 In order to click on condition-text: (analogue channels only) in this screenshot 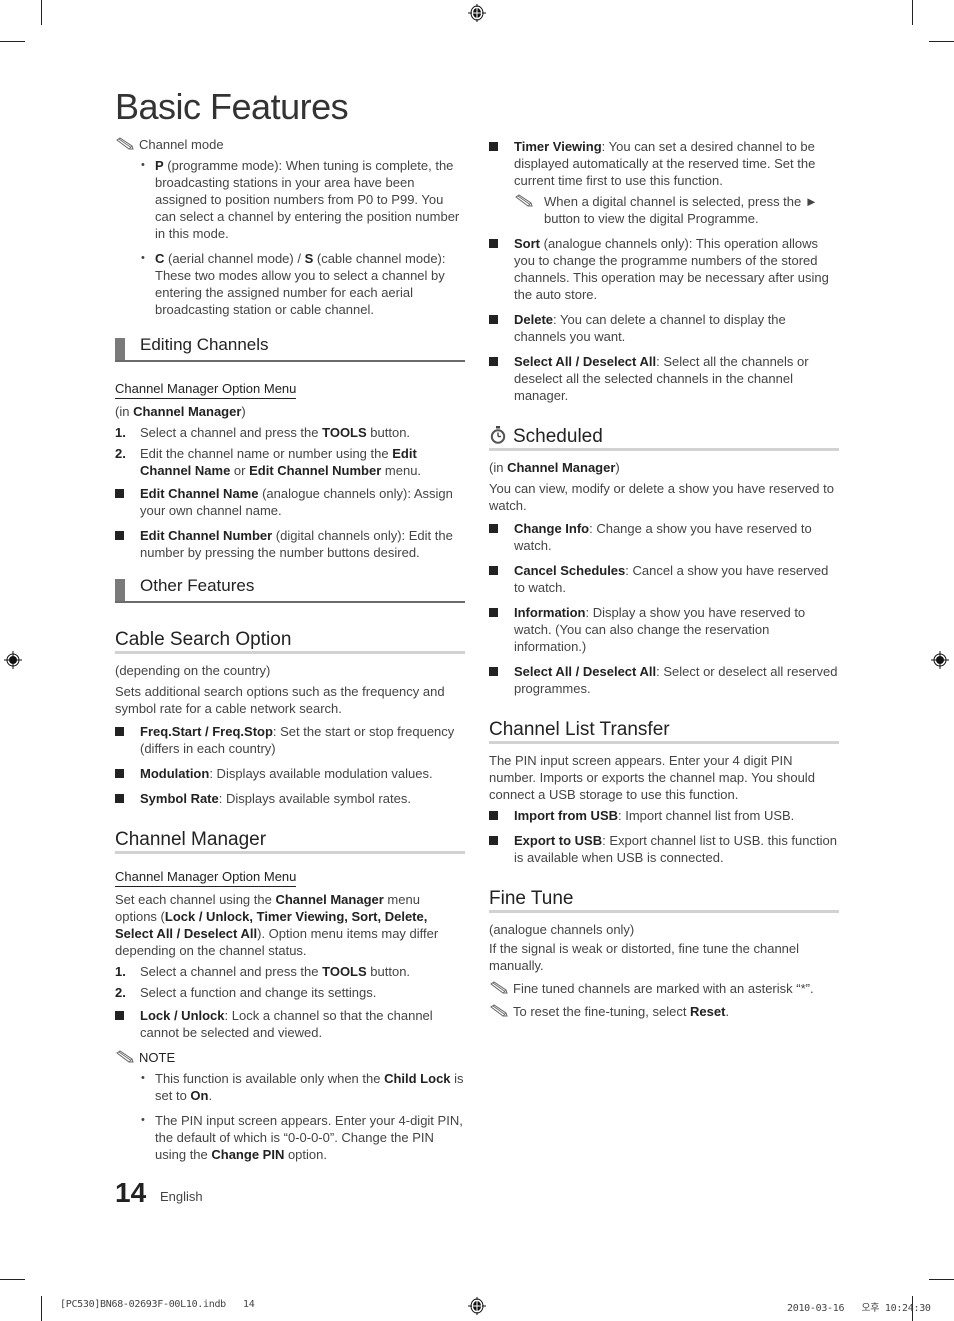, I will do `click(562, 929)`.